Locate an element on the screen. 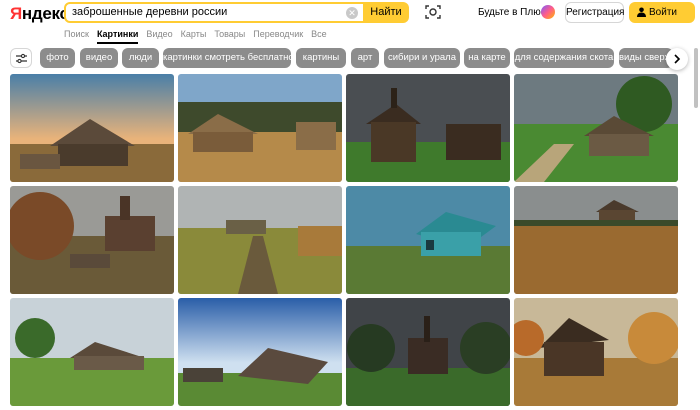  login-button: Войти is located at coordinates (662, 12).